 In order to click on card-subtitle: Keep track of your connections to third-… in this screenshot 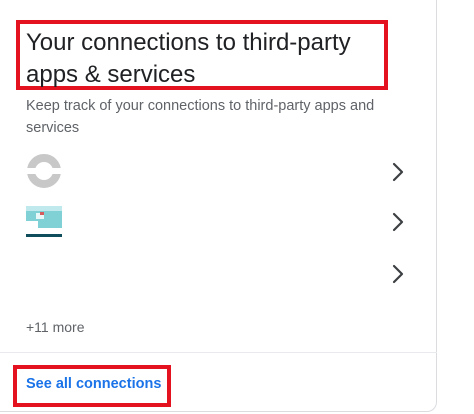, I will do `click(200, 117)`.